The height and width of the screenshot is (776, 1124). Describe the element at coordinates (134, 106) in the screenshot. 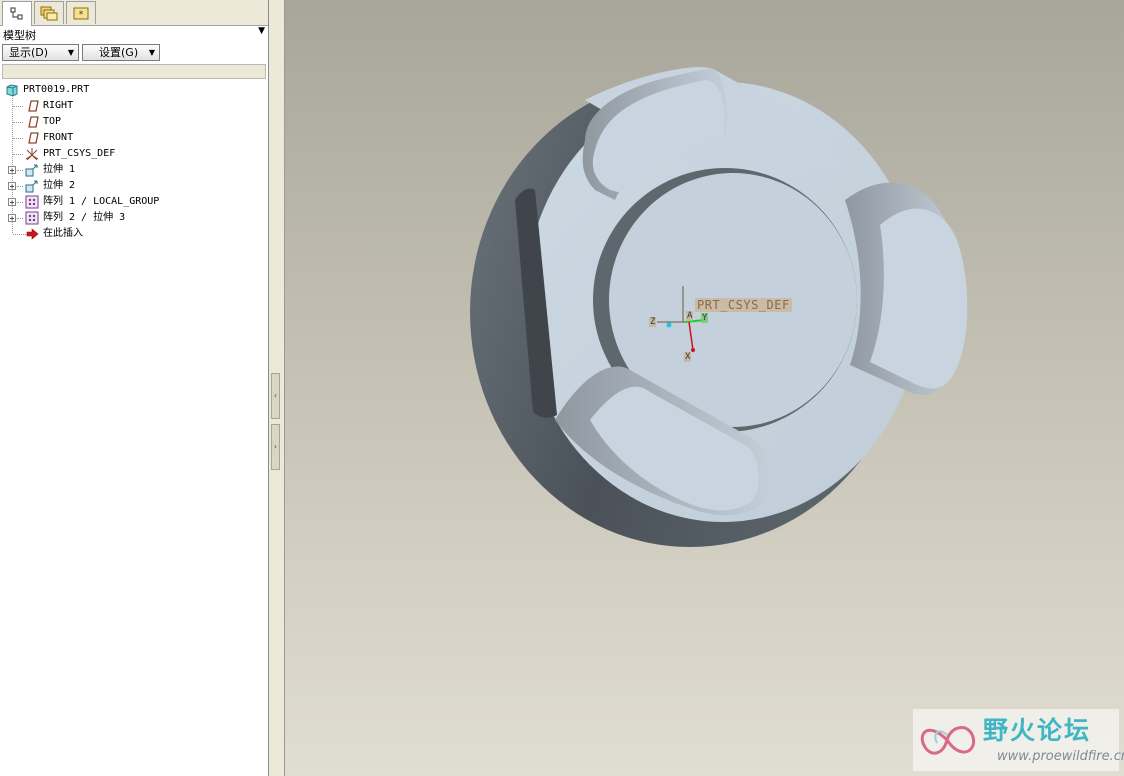

I see `tree-item-right: RIGHT` at that location.